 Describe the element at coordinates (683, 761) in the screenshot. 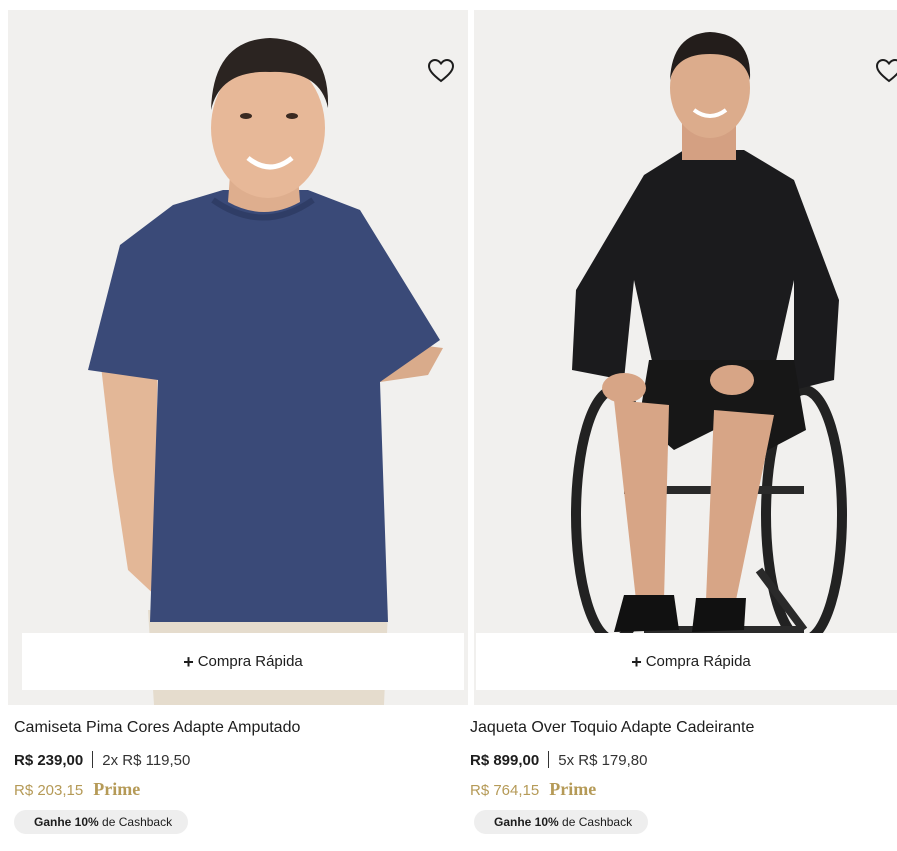

I see `price-row: R$ 899,00 5x R$ 179,80` at that location.